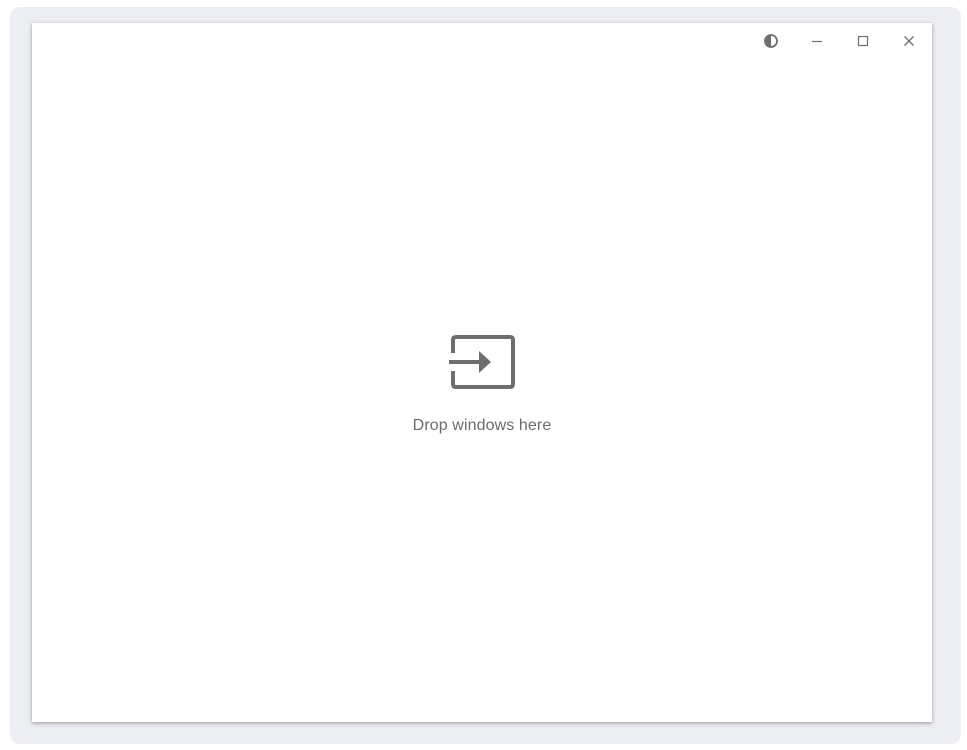  What do you see at coordinates (482, 425) in the screenshot?
I see `drop-zone-label: Drop windows here` at bounding box center [482, 425].